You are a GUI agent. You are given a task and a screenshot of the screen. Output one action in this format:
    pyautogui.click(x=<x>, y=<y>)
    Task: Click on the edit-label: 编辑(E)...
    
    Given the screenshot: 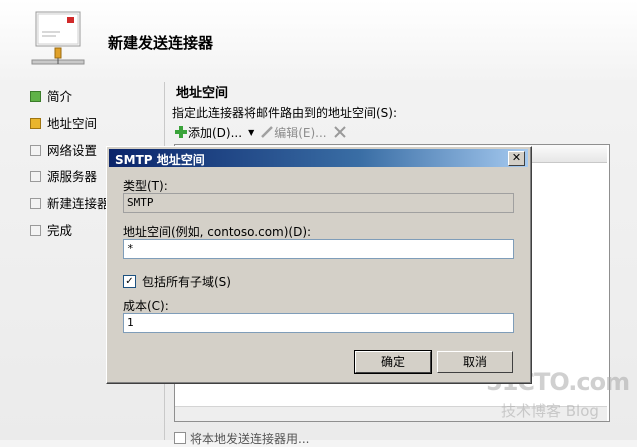 What is the action you would take?
    pyautogui.click(x=300, y=132)
    